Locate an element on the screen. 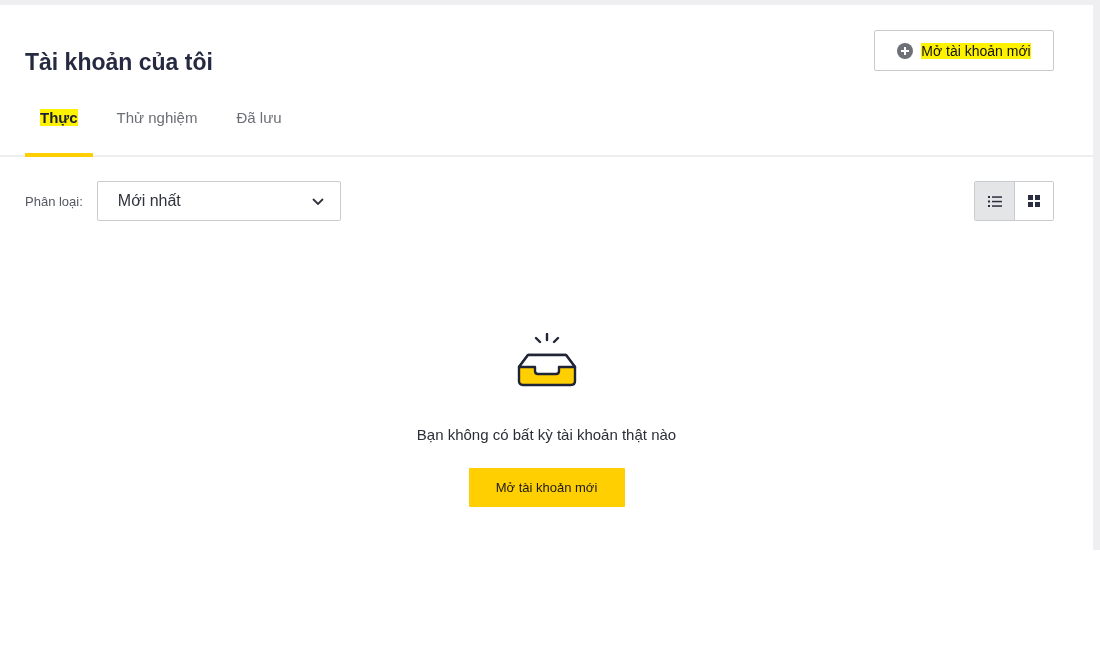 This screenshot has width=1100, height=660. sort-dropdown: Mới nhất is located at coordinates (218, 201).